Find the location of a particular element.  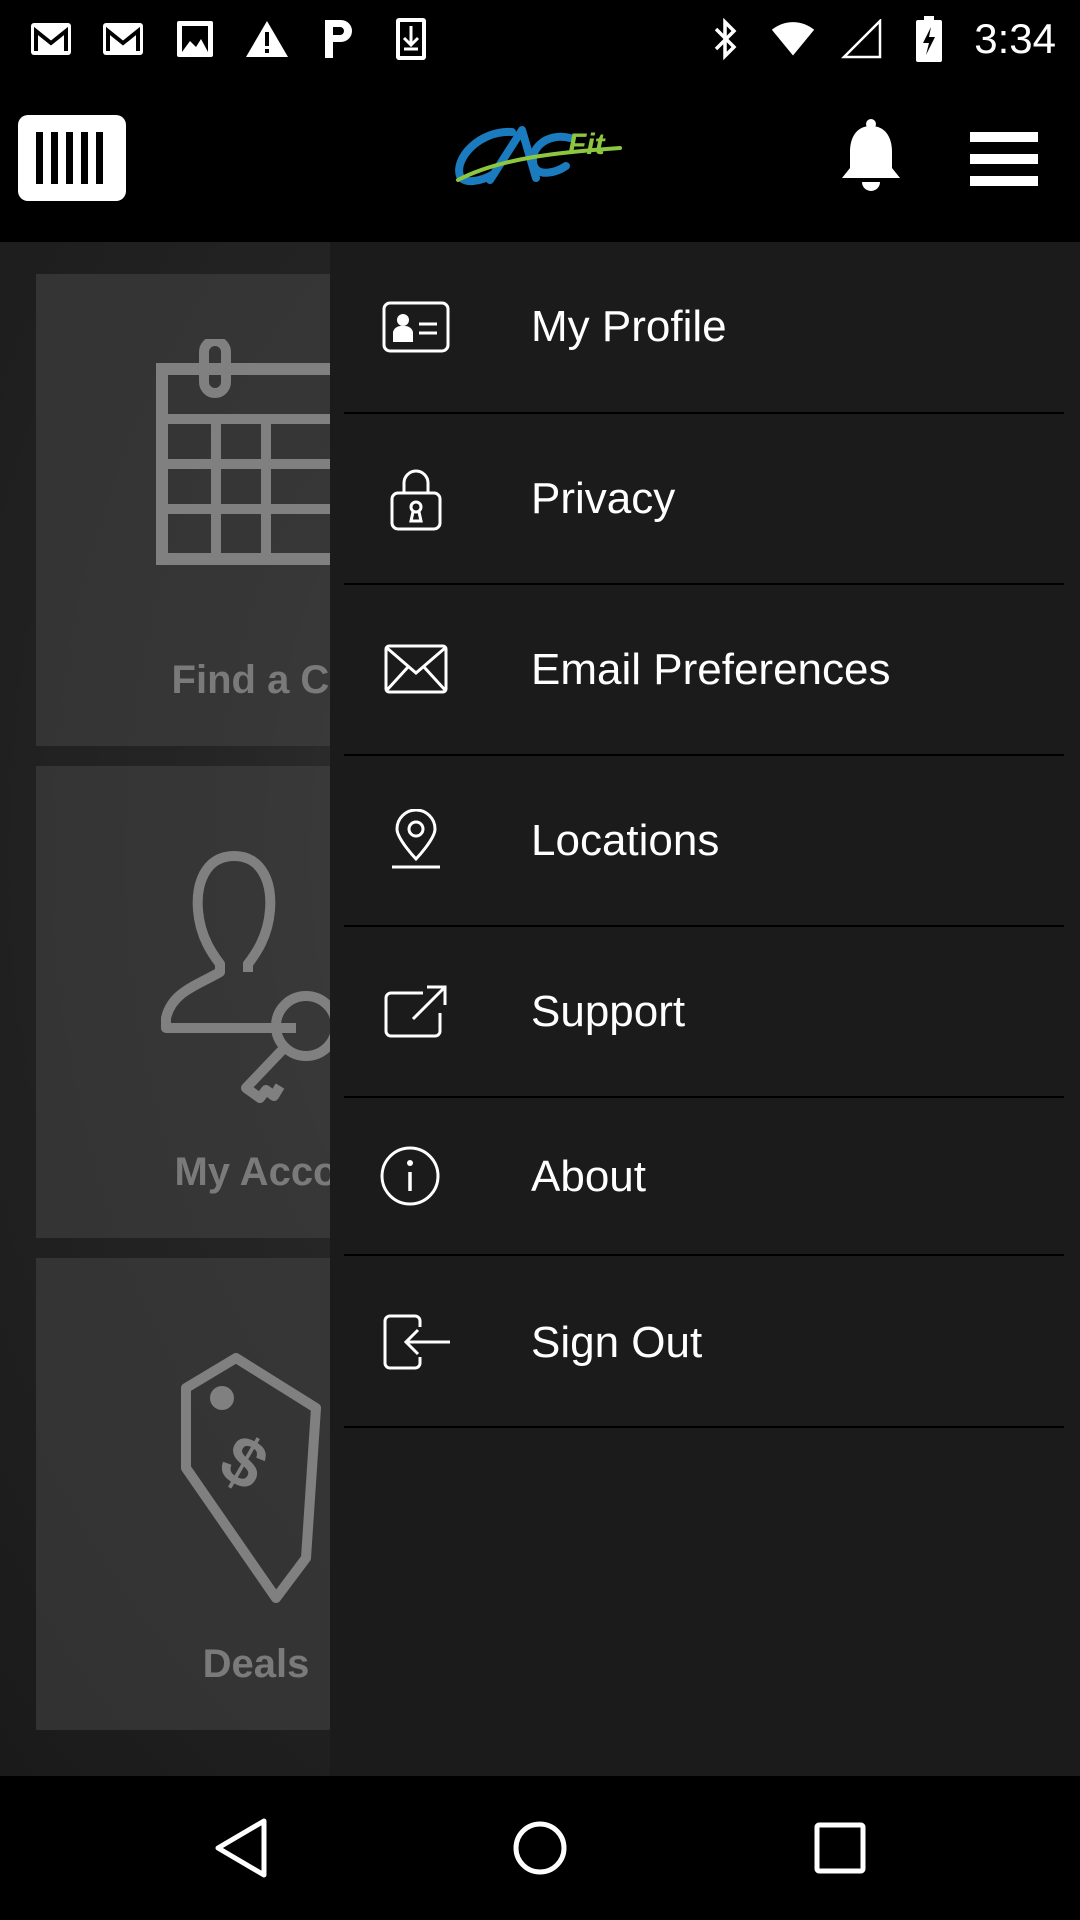

hamburger-menu-button is located at coordinates (1005, 159).